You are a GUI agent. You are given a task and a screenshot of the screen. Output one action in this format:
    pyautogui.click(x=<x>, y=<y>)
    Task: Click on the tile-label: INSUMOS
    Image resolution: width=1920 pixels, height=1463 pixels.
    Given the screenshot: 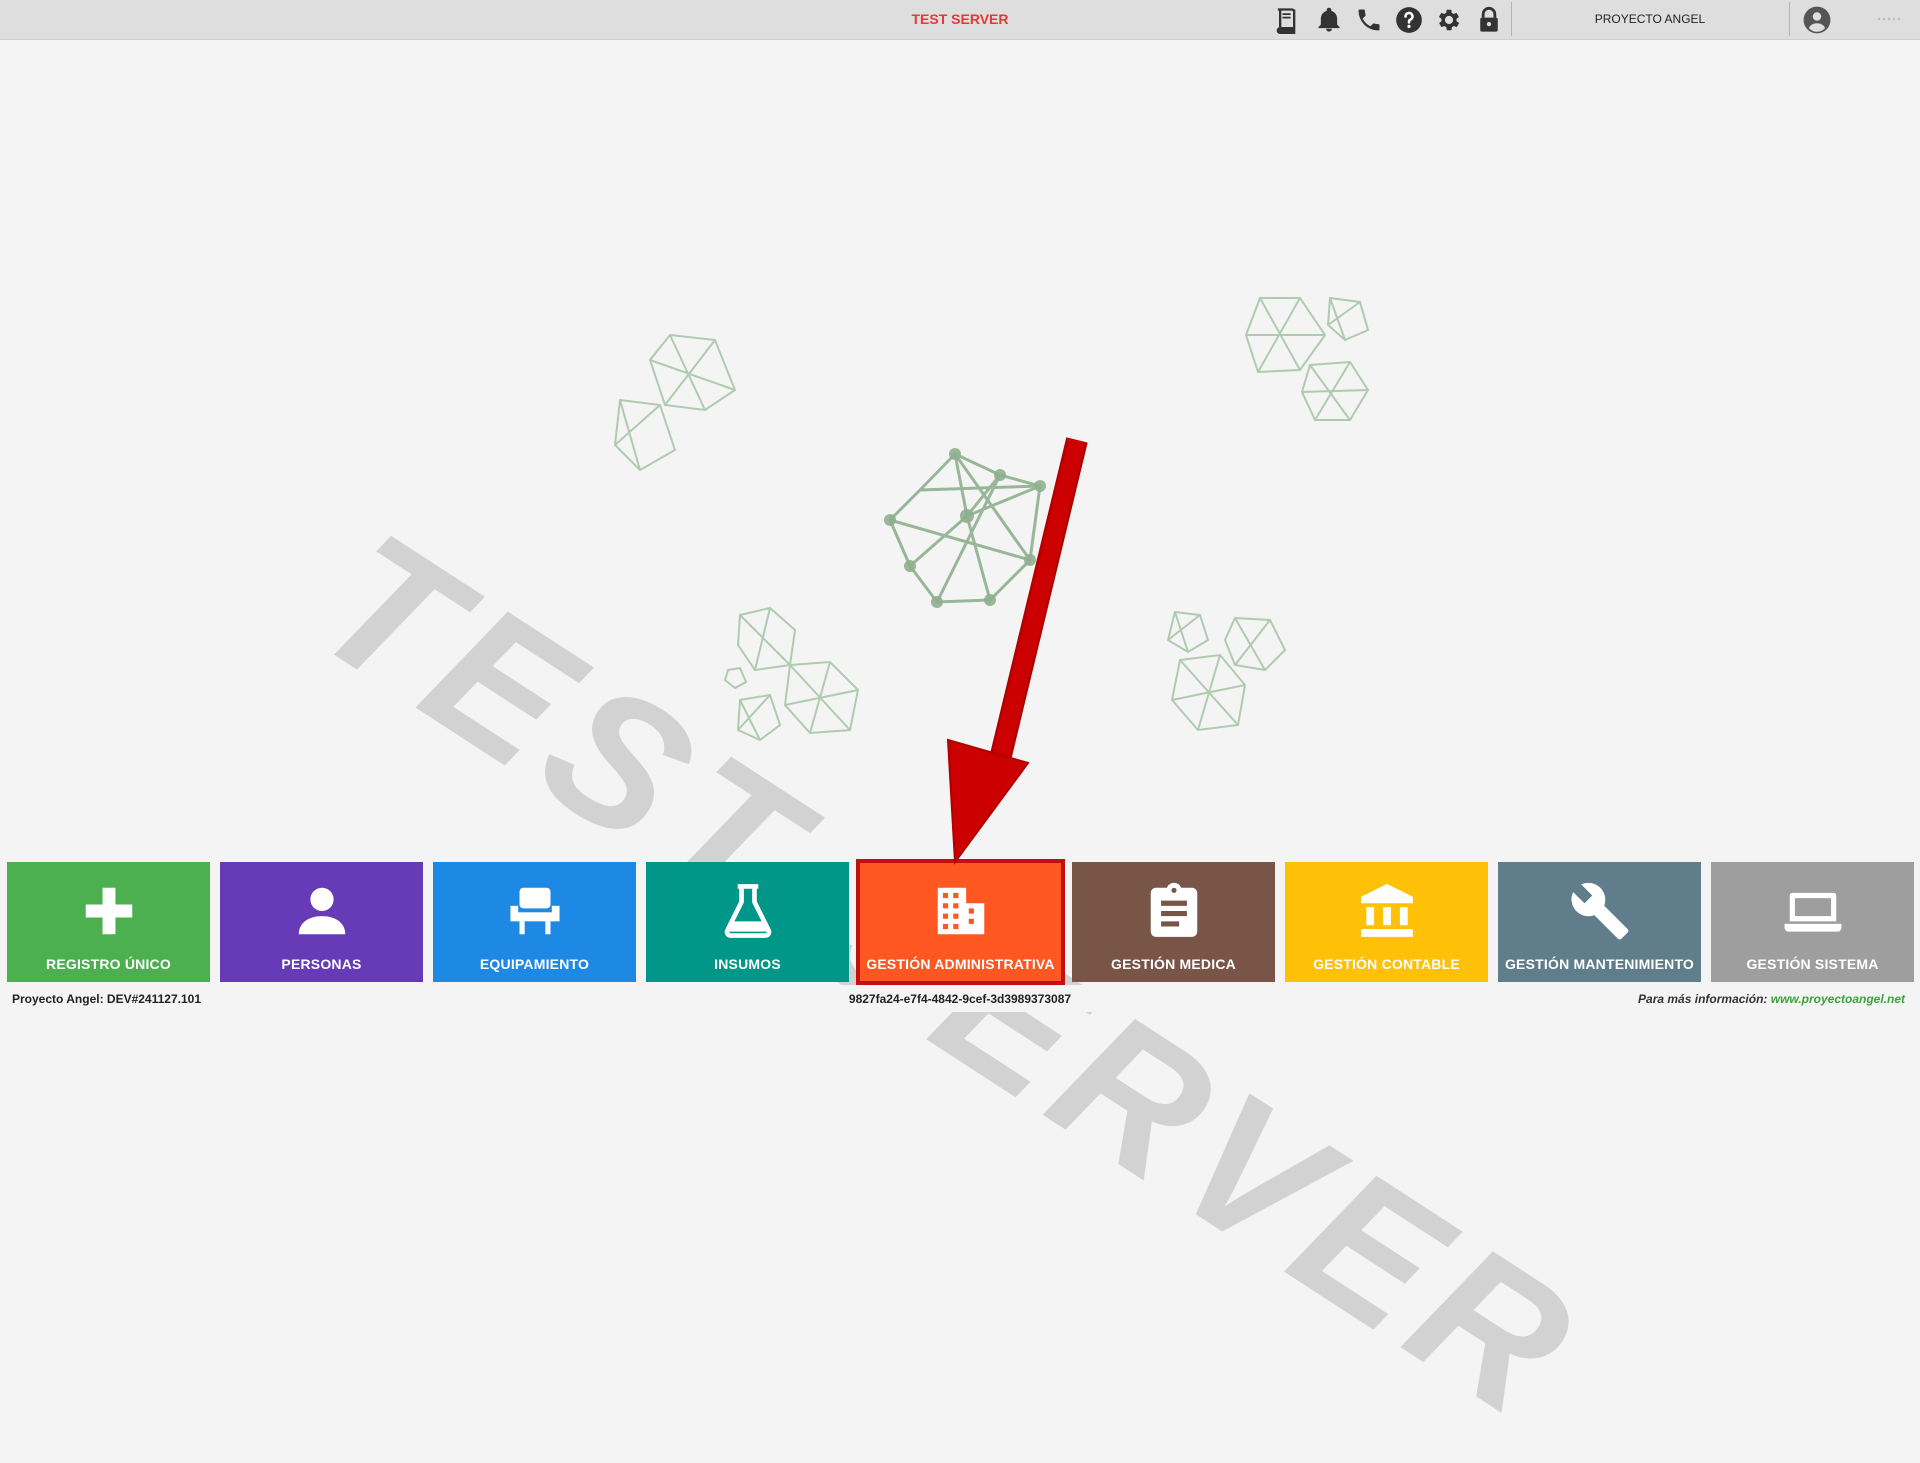 What is the action you would take?
    pyautogui.click(x=747, y=964)
    